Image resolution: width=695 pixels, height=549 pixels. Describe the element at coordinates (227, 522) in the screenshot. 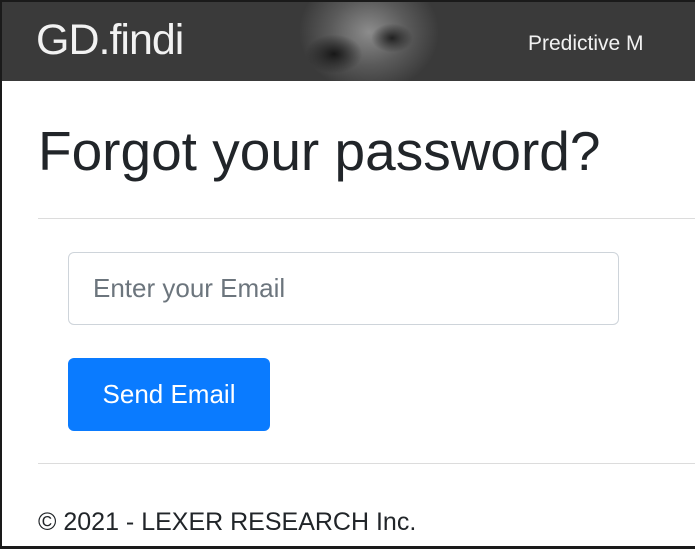

I see `footer-copyright: © 2021 - LEXER RESEARCH Inc.` at that location.